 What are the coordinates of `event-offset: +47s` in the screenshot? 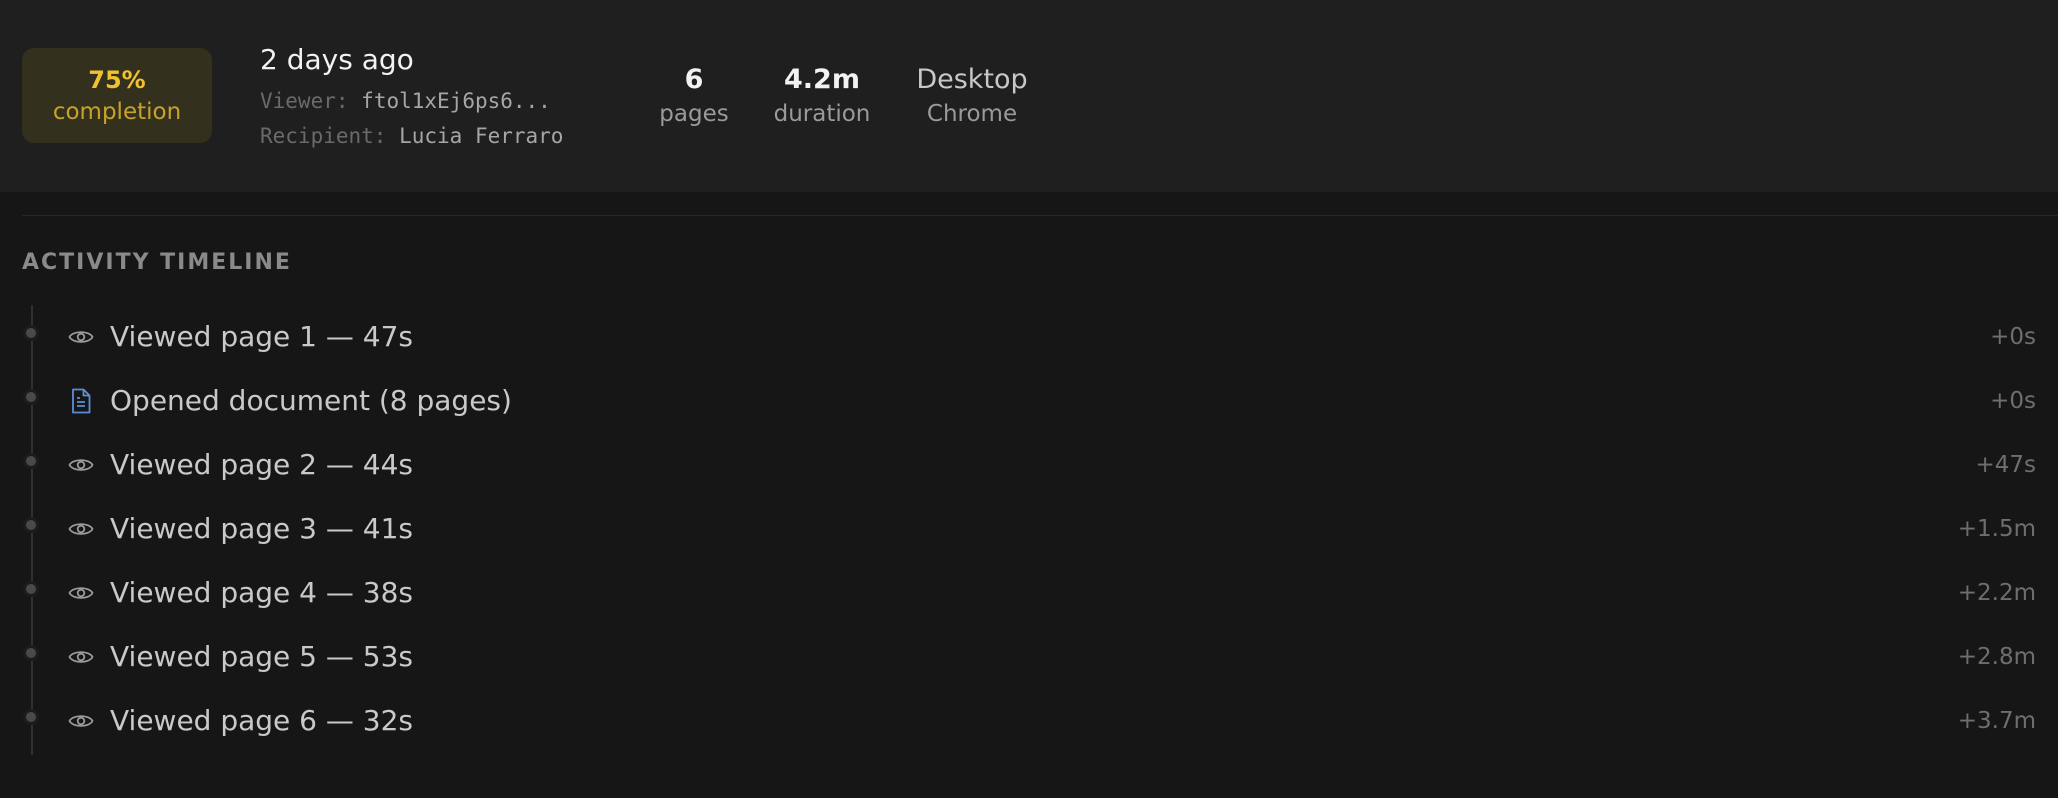 It's located at (2005, 465).